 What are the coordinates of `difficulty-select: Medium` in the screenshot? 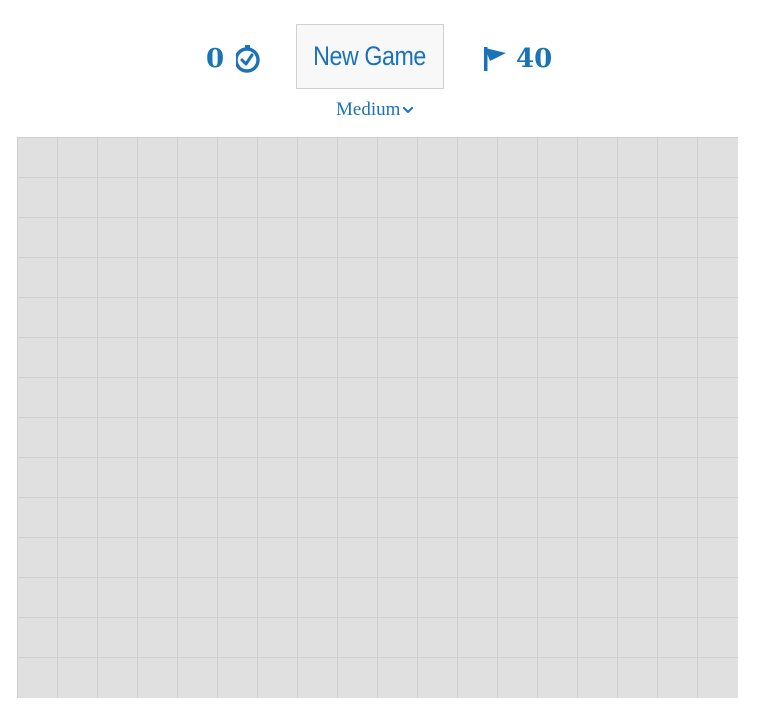 It's located at (375, 110).